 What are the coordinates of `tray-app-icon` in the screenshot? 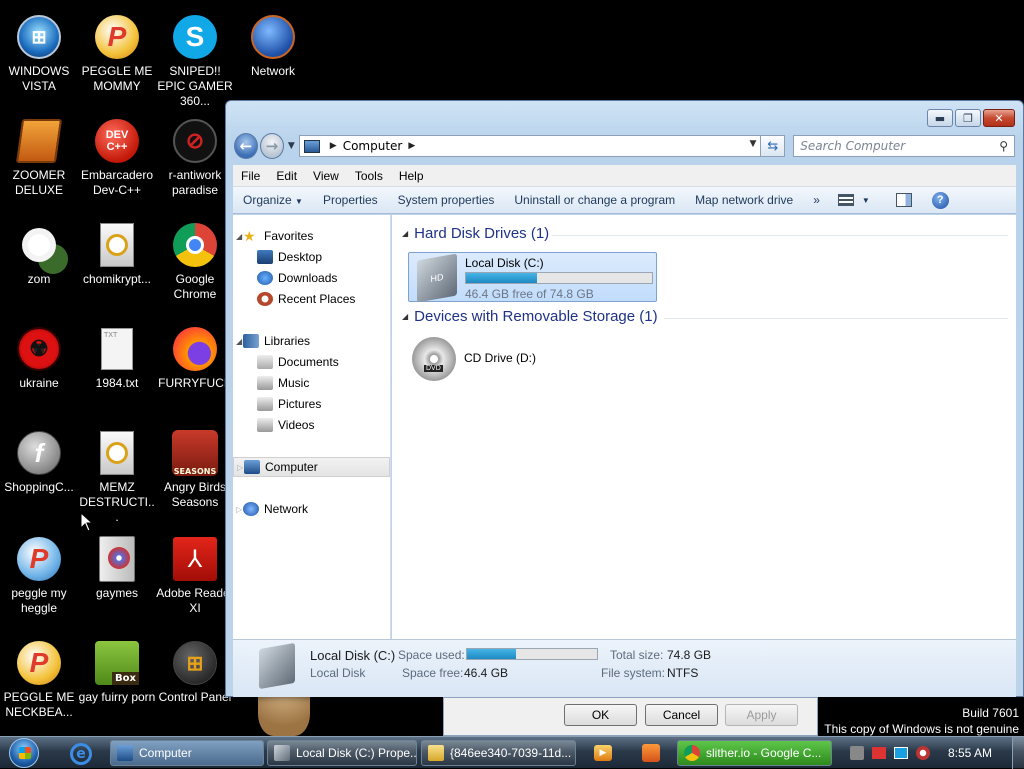 It's located at (856, 753).